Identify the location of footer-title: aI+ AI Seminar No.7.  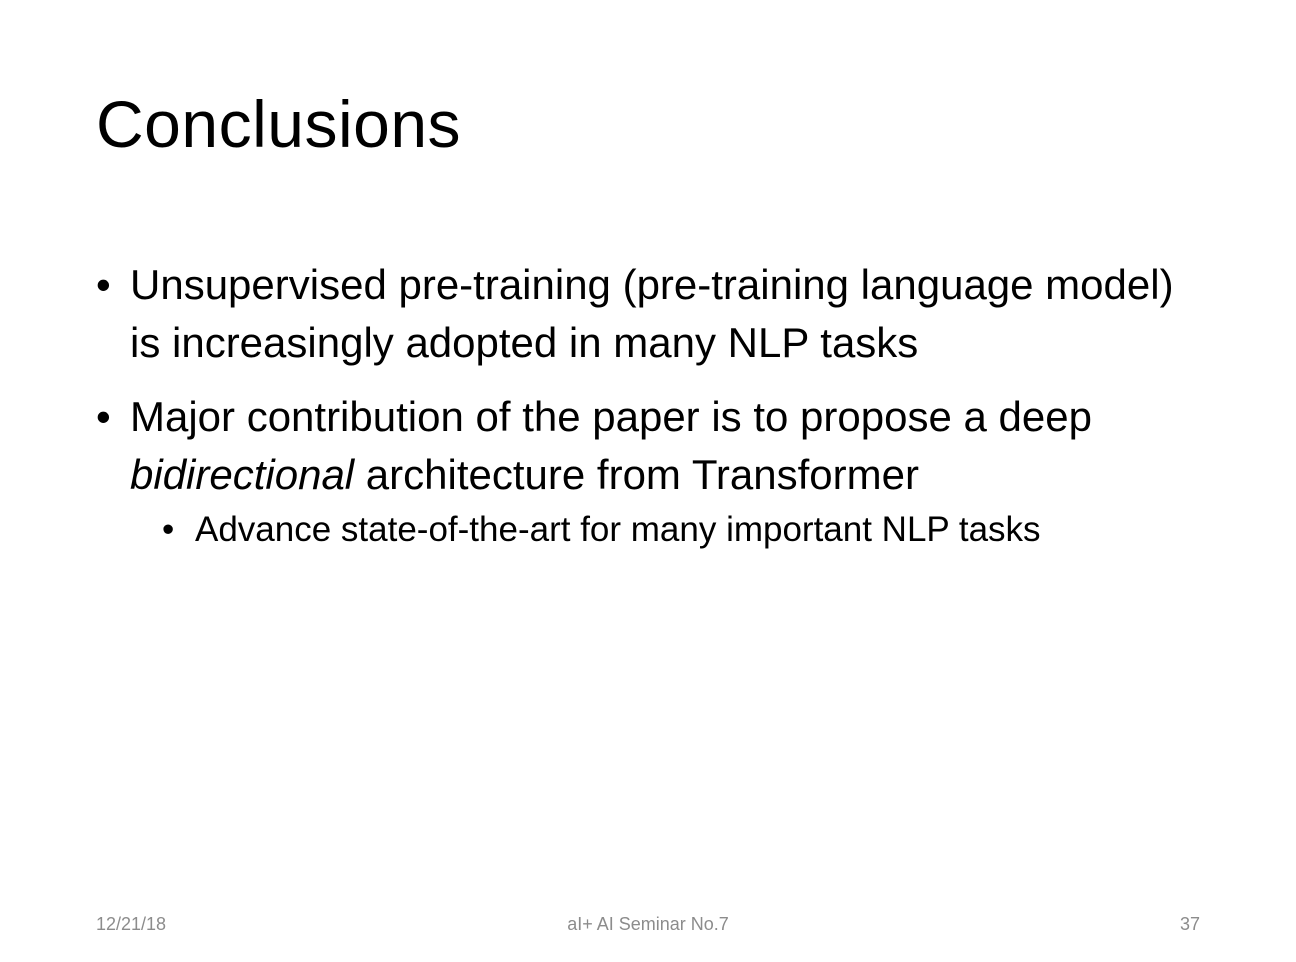
(648, 924).